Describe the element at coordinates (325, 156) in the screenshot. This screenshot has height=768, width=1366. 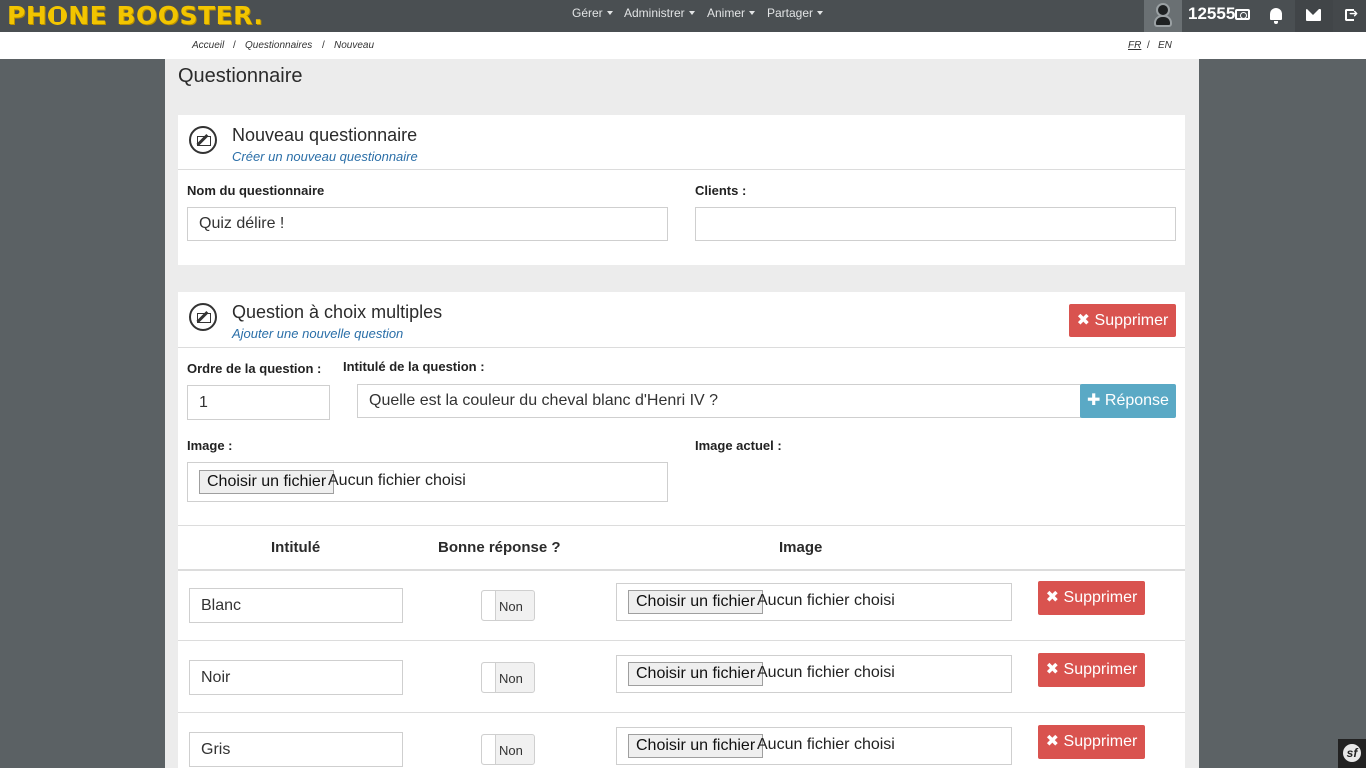
I see `panel-subtitle: Créer un nouveau questionnaire` at that location.